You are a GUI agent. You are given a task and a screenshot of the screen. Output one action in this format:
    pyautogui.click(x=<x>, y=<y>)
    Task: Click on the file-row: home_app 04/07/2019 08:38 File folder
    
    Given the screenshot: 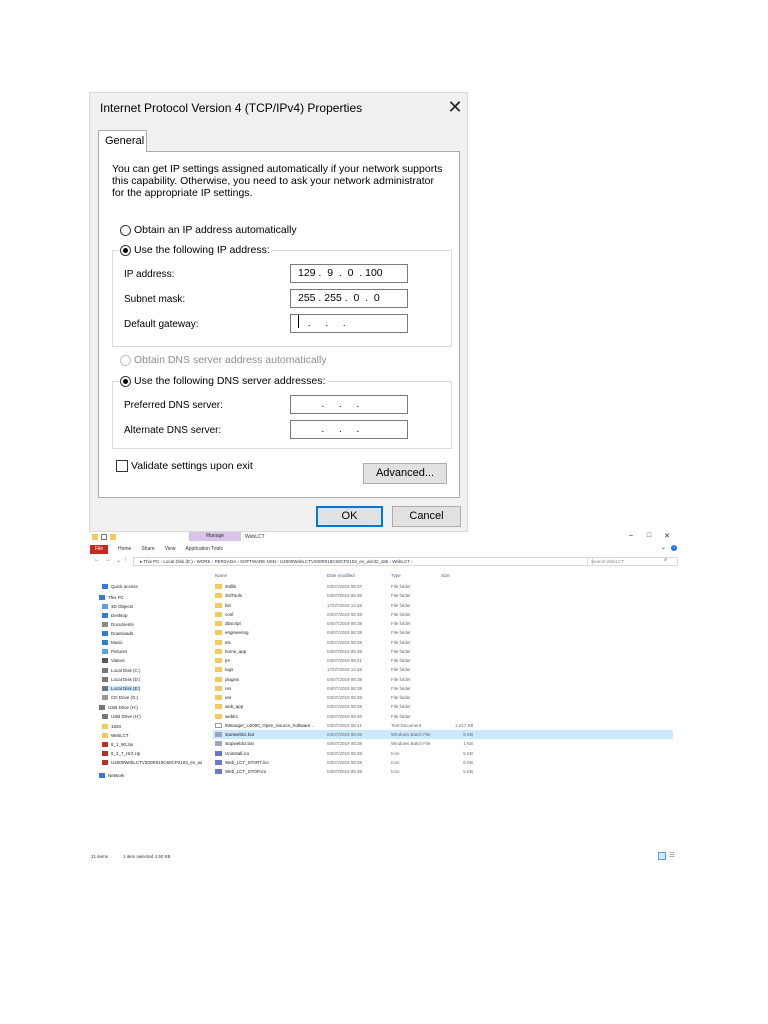 What is the action you would take?
    pyautogui.click(x=443, y=651)
    